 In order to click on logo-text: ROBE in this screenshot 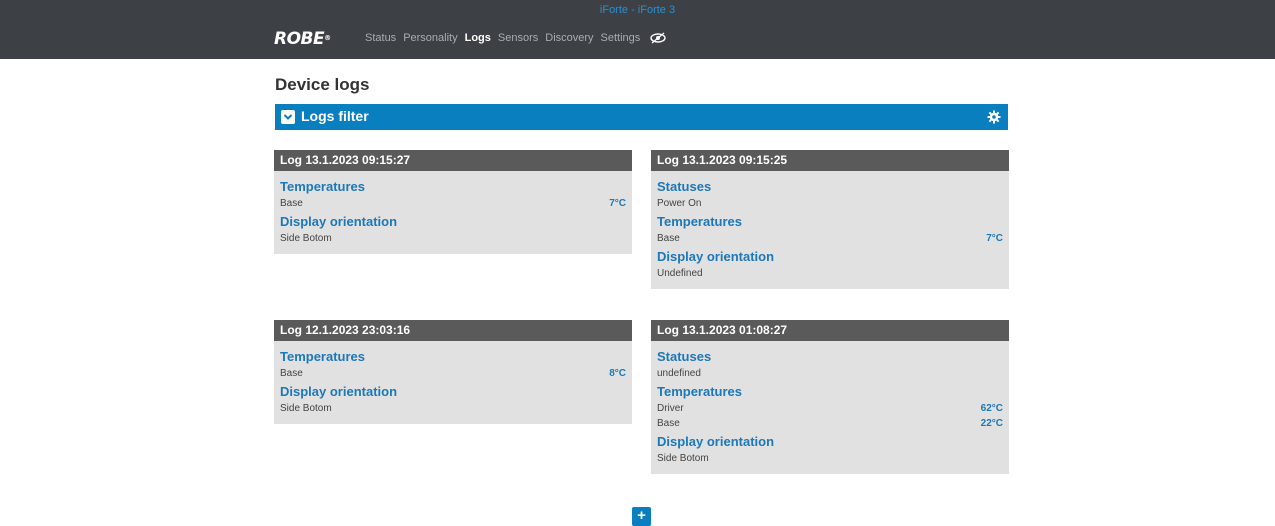, I will do `click(299, 39)`.